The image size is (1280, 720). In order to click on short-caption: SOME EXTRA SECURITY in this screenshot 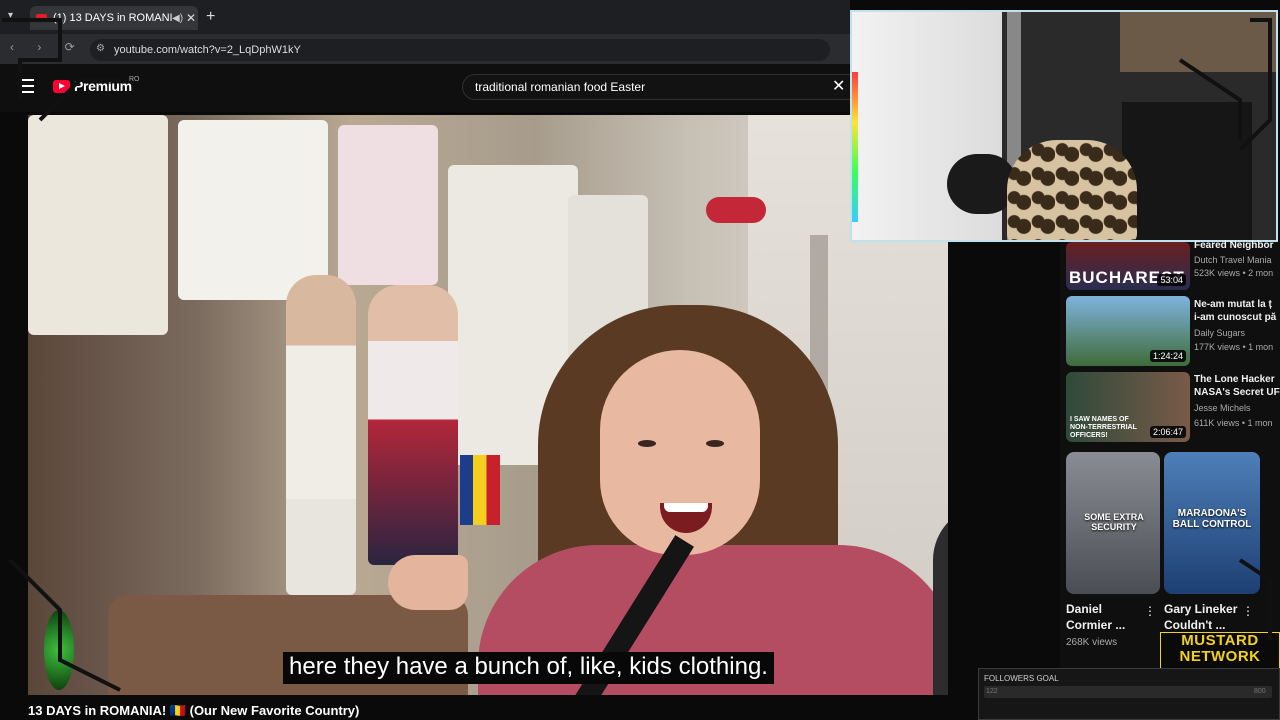, I will do `click(1114, 522)`.